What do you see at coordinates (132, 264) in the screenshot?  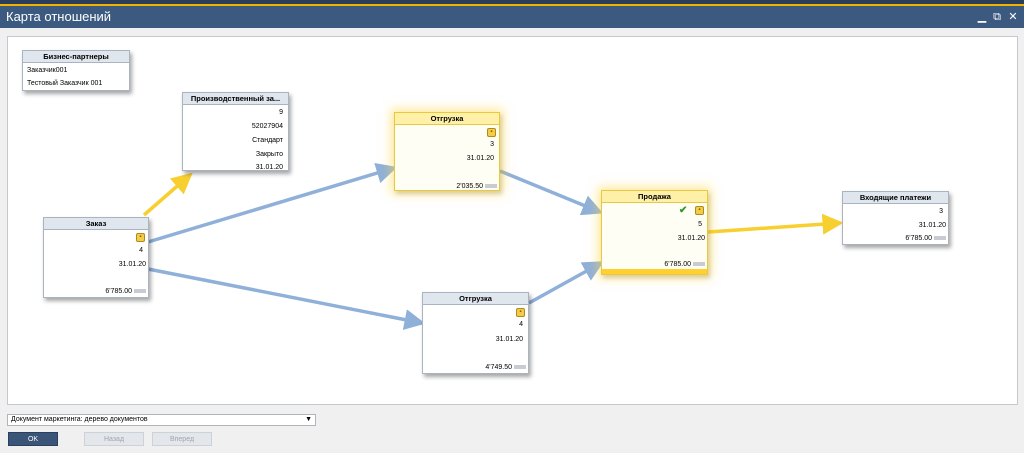 I see `node-order-date: 31.01.20` at bounding box center [132, 264].